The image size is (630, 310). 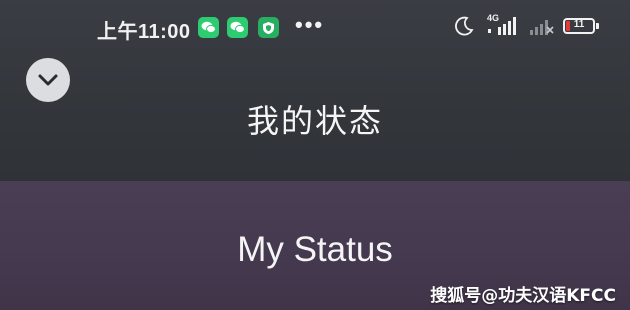 I want to click on shield-icon, so click(x=268, y=27).